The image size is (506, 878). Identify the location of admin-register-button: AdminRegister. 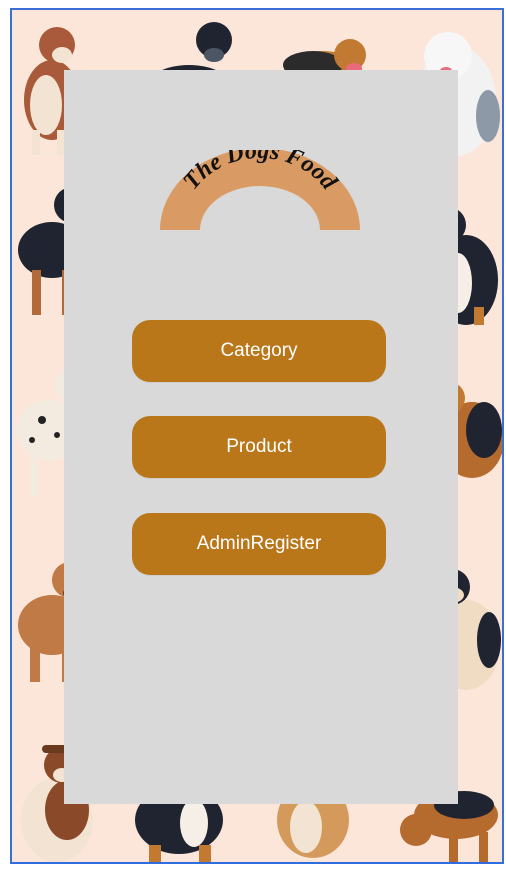
(259, 544).